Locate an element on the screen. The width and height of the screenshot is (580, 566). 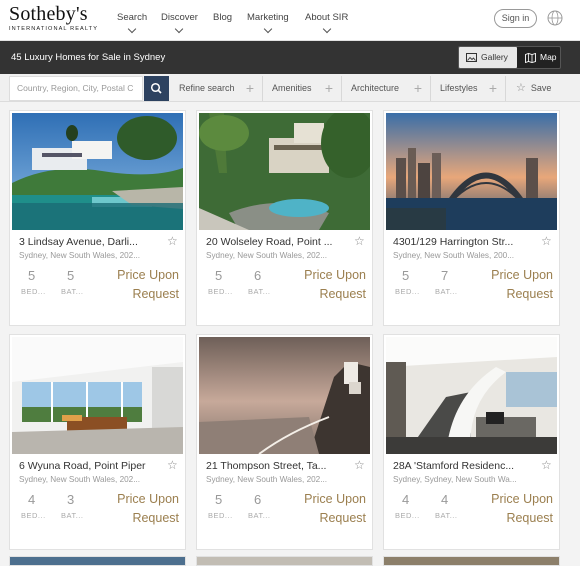
save-search-button: ☆ Save is located at coordinates (529, 88).